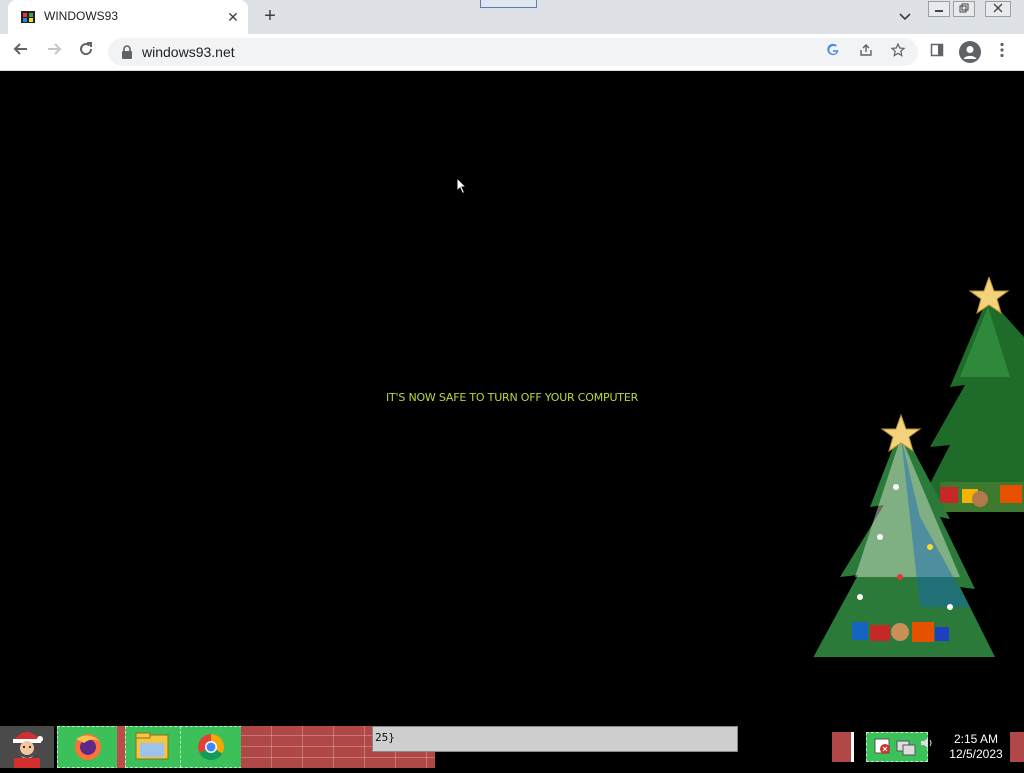 The width and height of the screenshot is (1024, 773). I want to click on restore-button, so click(964, 9).